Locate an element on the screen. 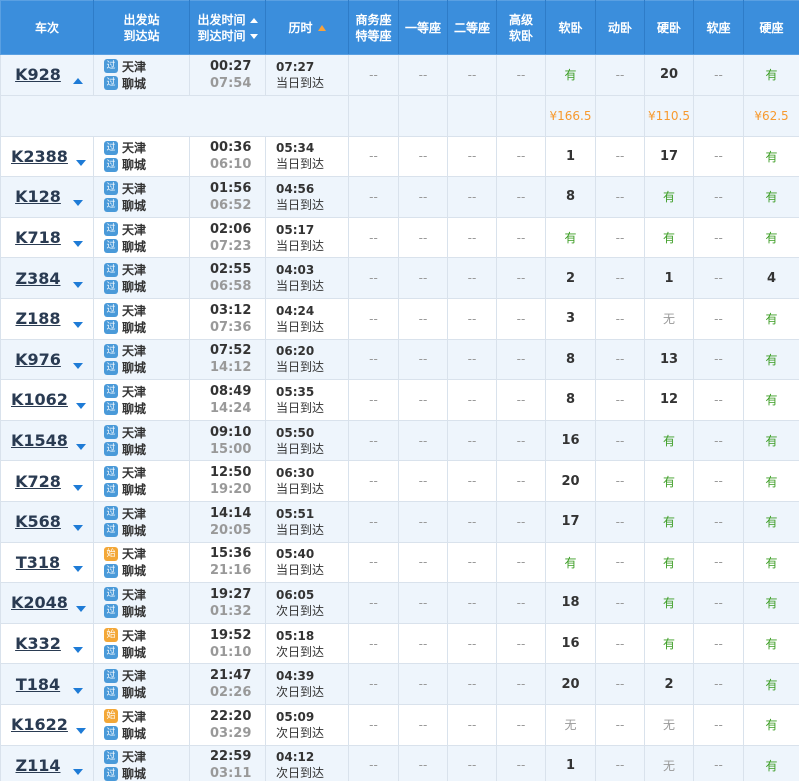  train-number-link: T184 is located at coordinates (38, 684).